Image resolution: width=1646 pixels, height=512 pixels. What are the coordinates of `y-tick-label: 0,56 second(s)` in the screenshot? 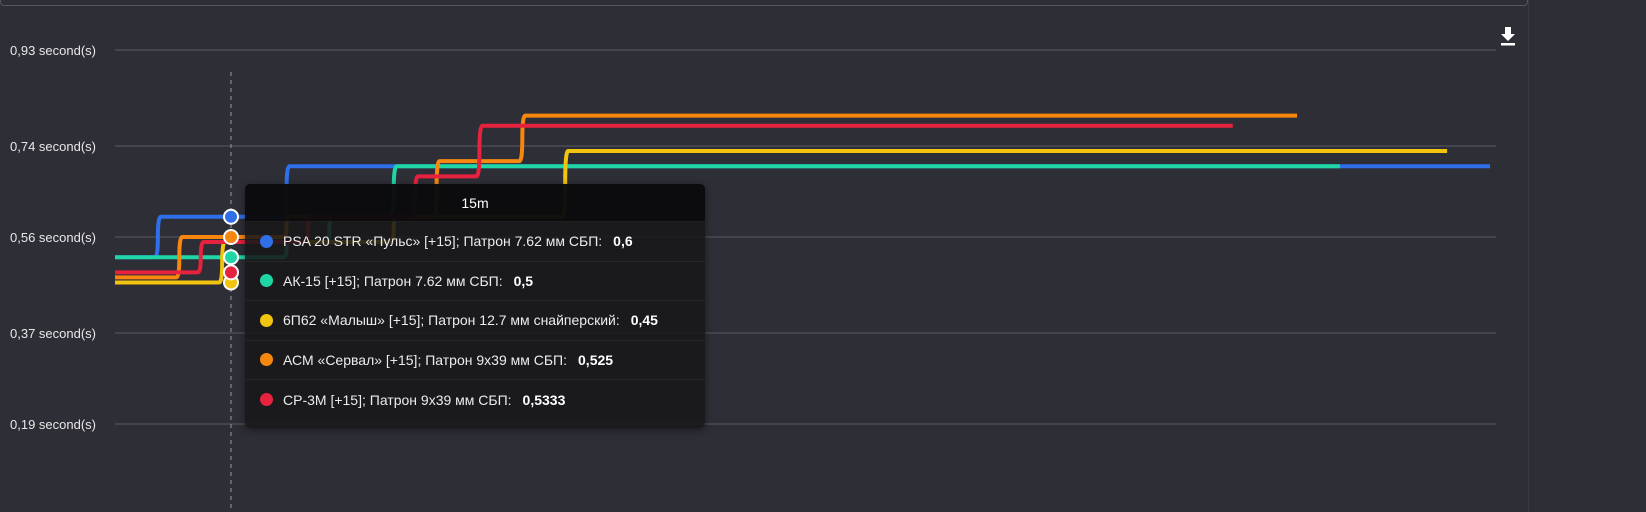 It's located at (53, 237).